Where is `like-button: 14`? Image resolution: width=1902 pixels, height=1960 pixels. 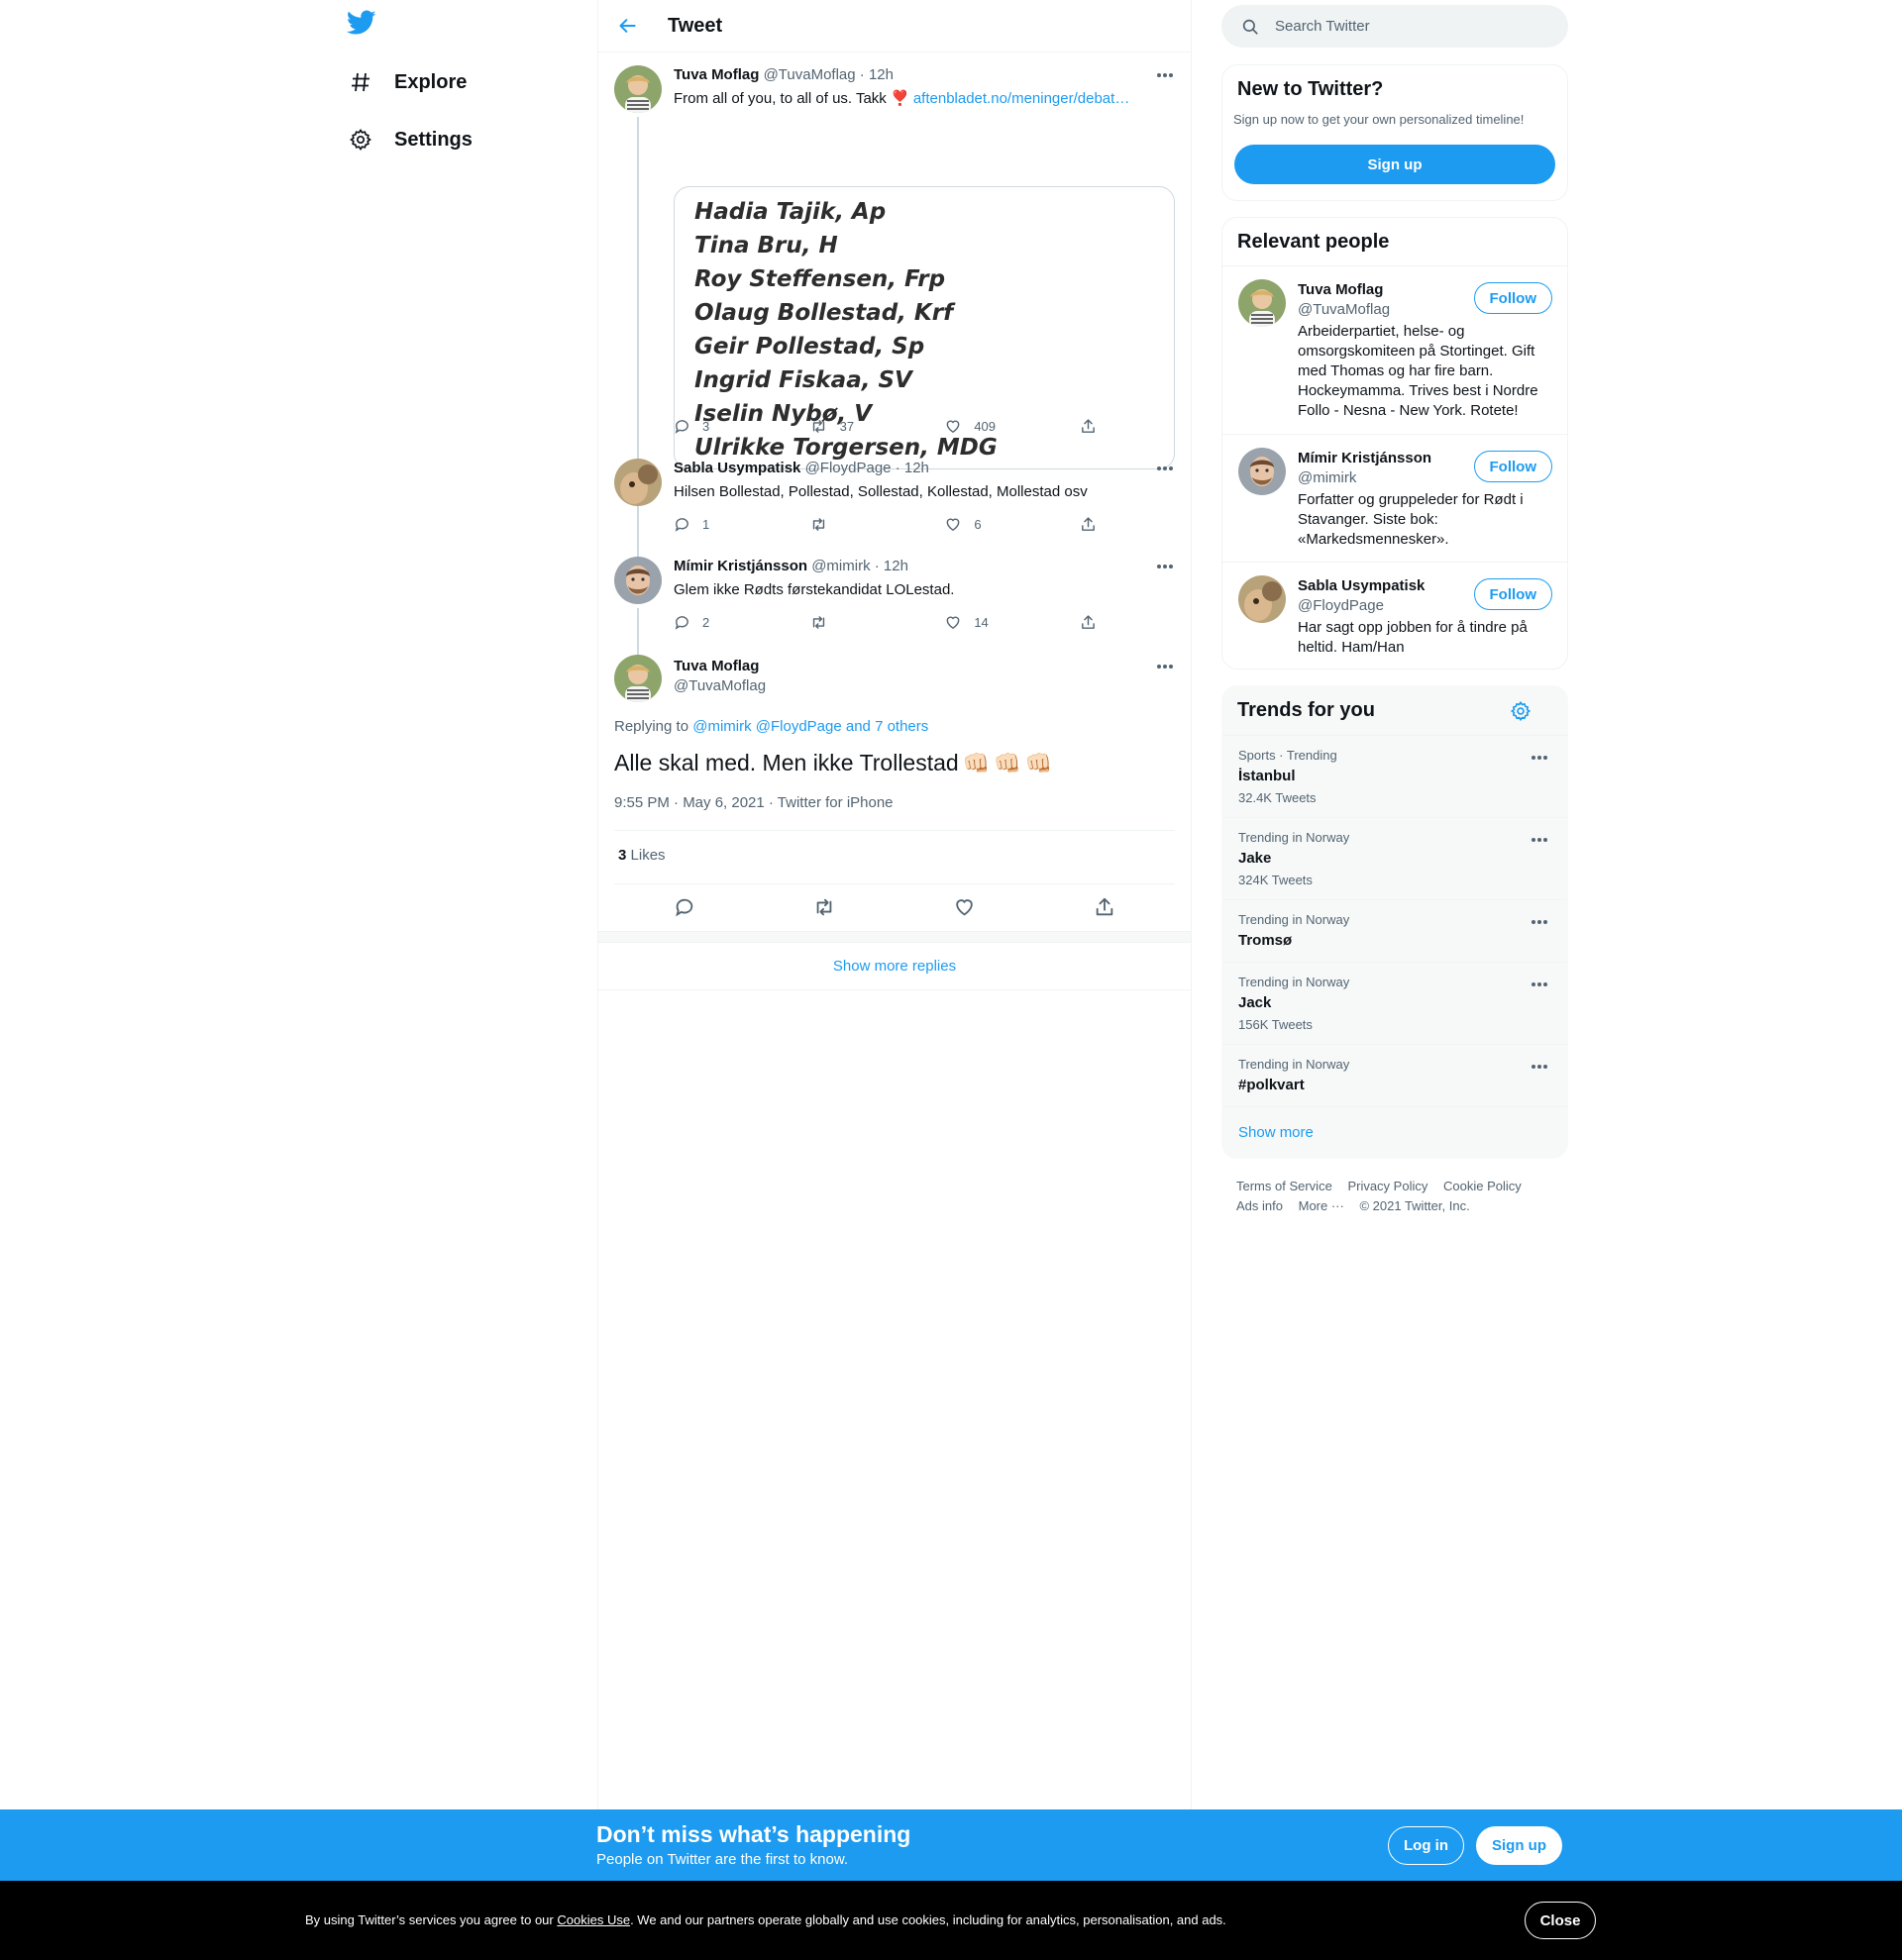 like-button: 14 is located at coordinates (1011, 622).